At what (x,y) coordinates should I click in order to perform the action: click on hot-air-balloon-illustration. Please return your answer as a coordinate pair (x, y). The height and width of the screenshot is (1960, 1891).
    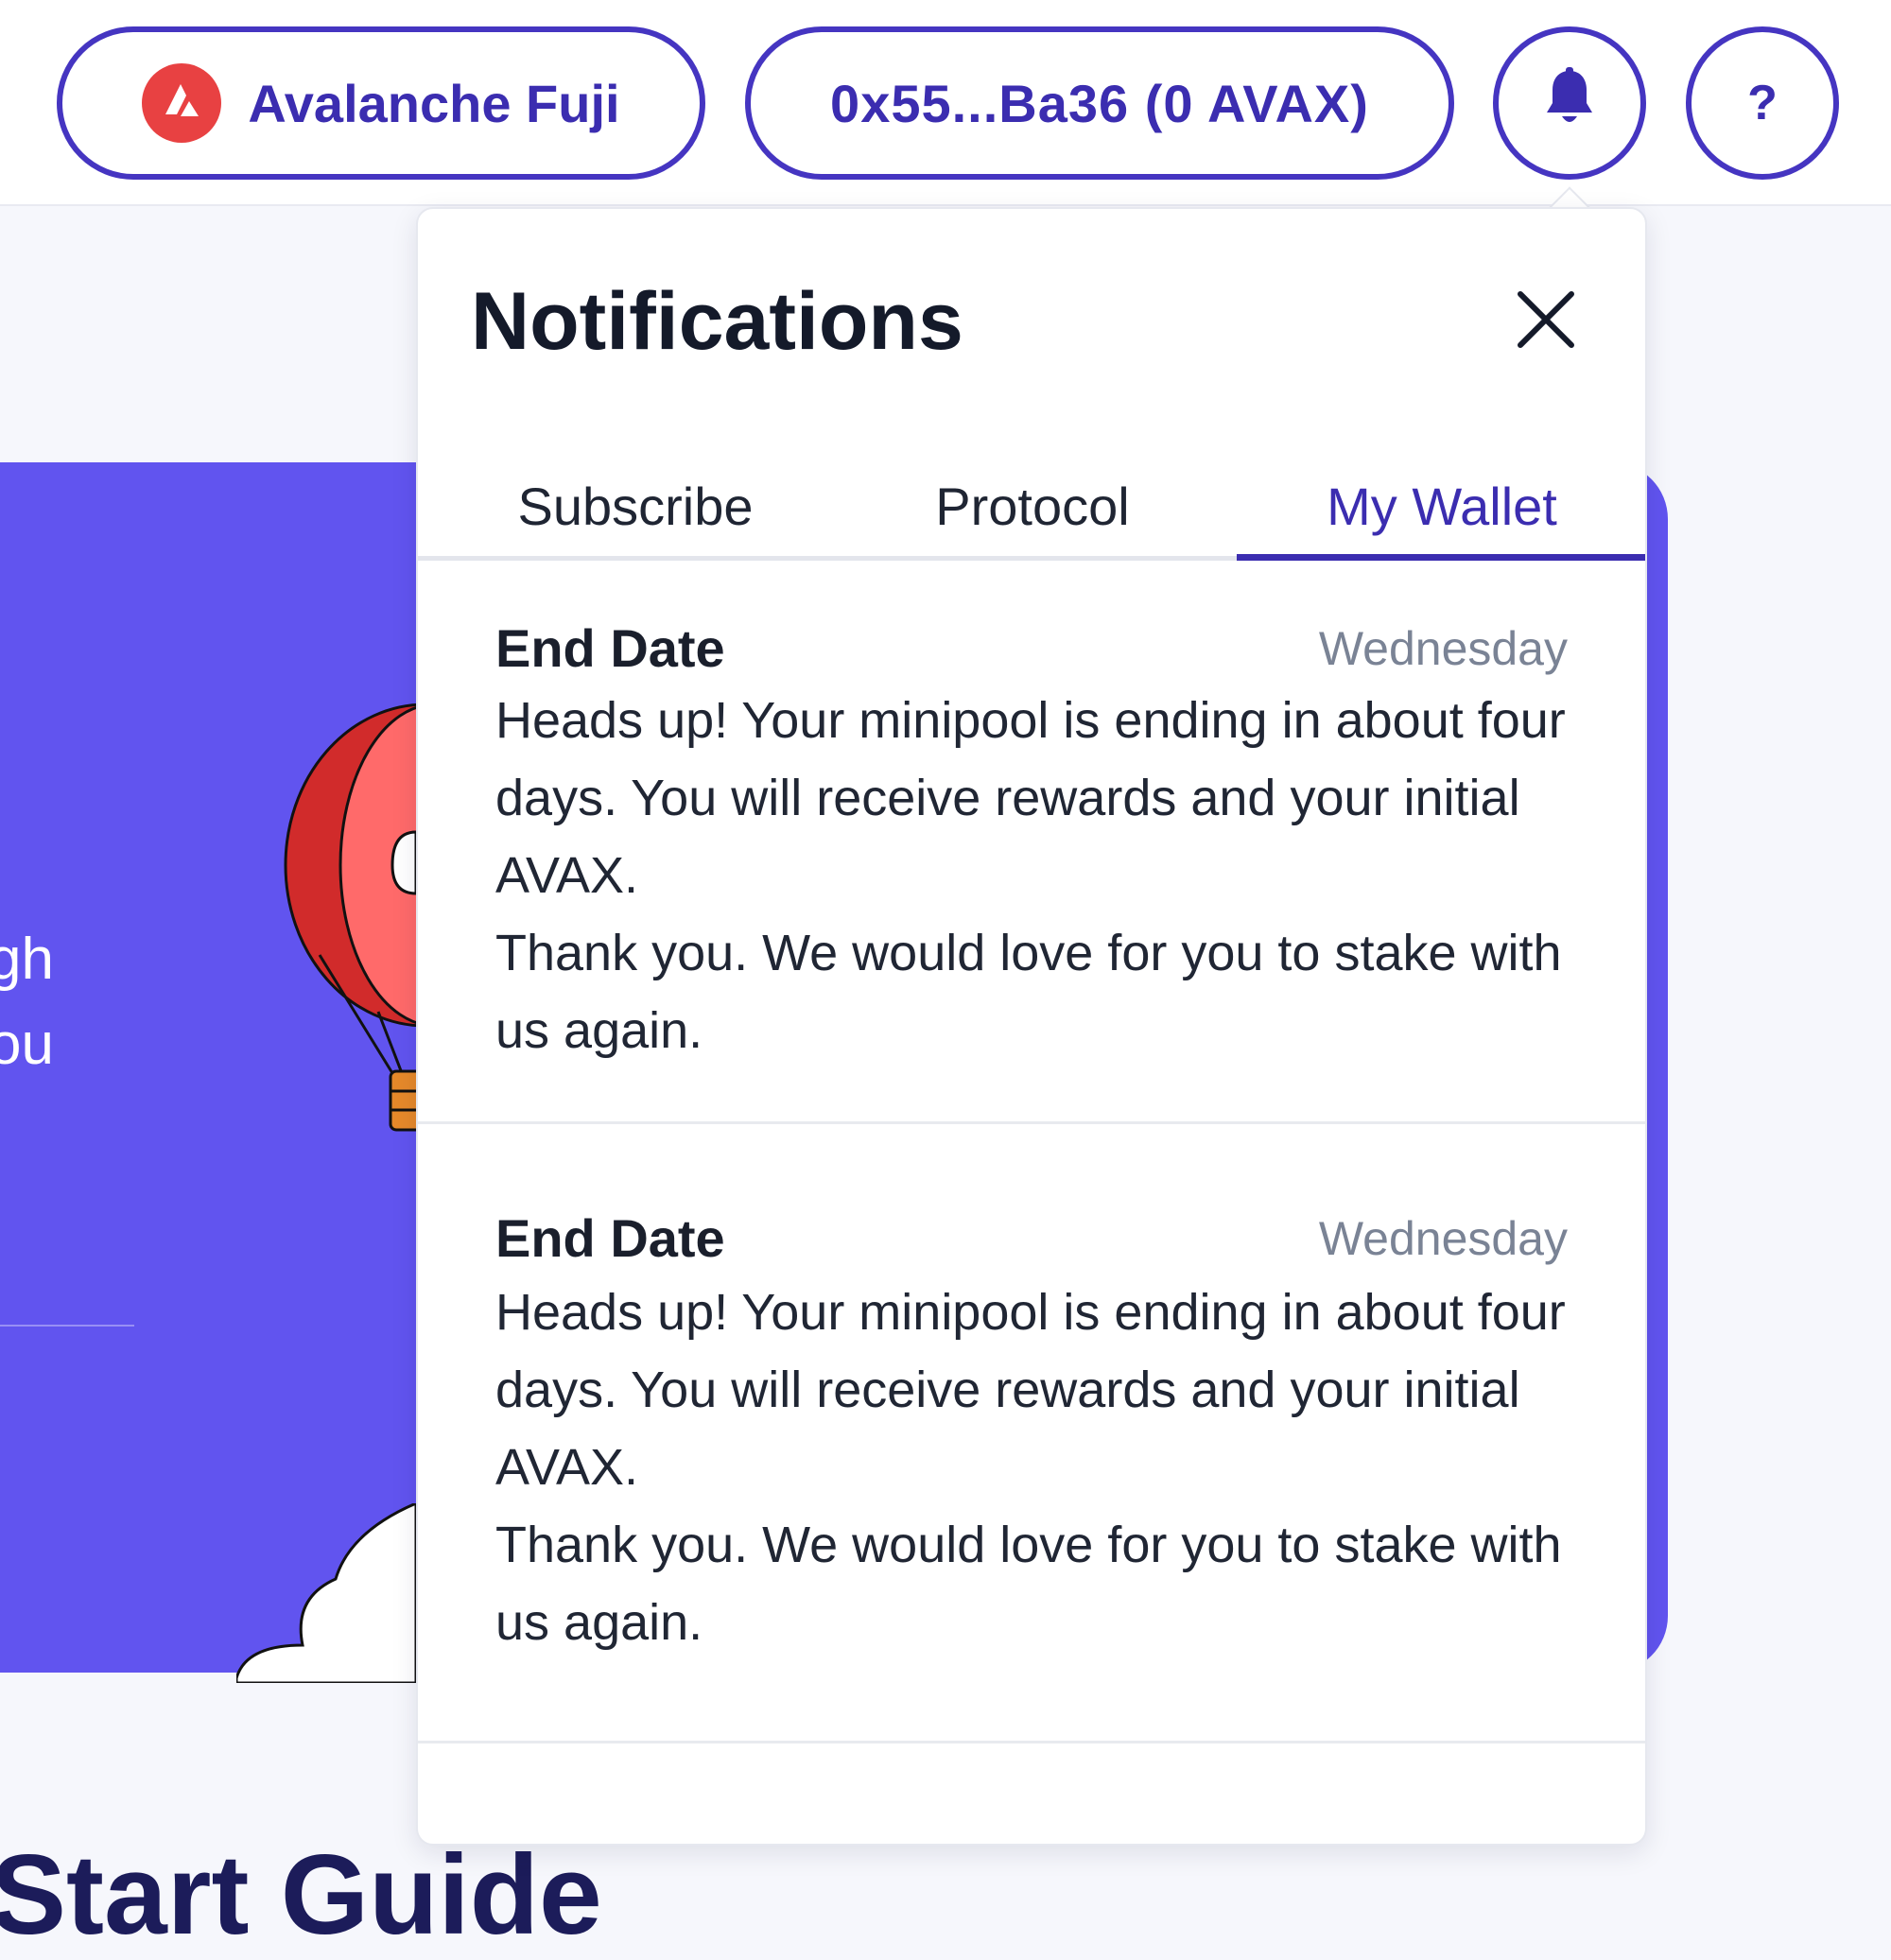
    Looking at the image, I should click on (354, 917).